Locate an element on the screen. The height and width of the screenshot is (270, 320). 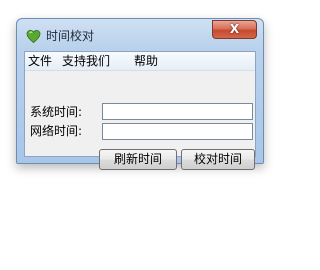
window-title: 时间校对 is located at coordinates (70, 36).